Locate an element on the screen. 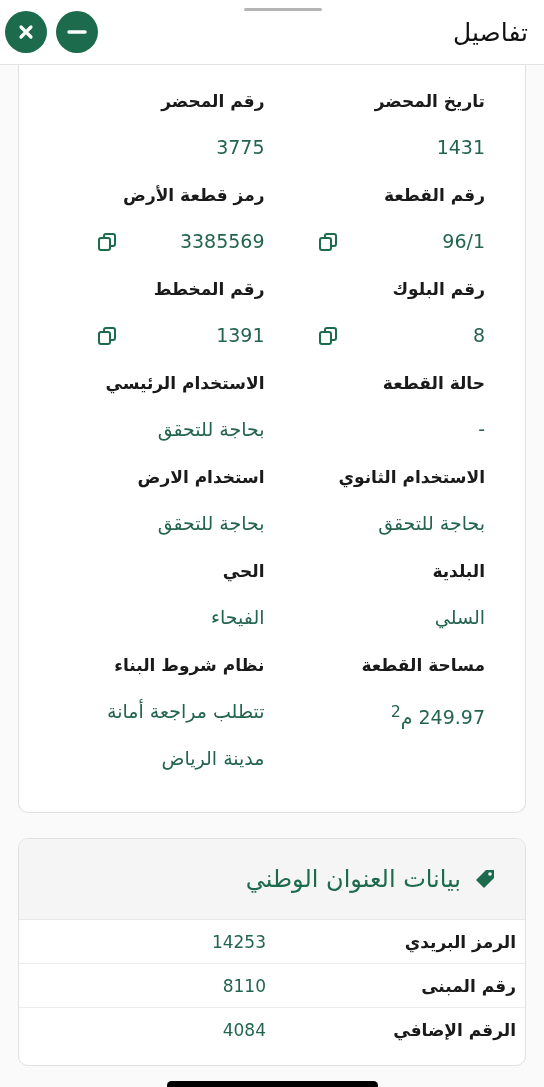 The width and height of the screenshot is (544, 1087). address-label: الرقم الإضافي is located at coordinates (454, 1029).